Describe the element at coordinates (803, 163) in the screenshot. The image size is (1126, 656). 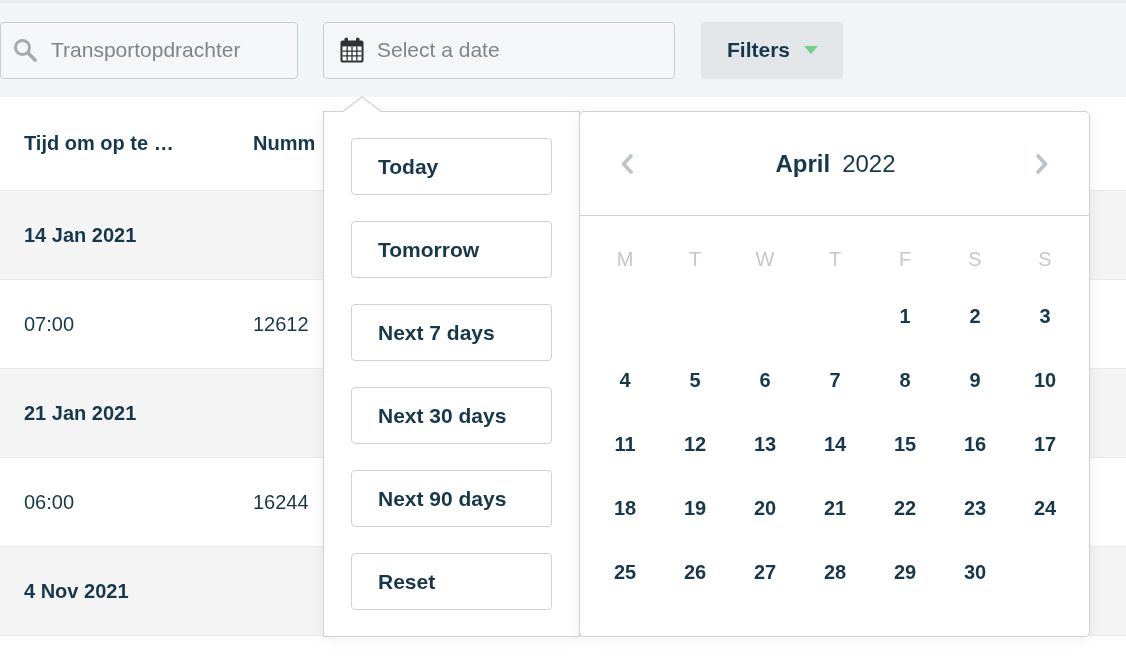
I see `month-label: April` at that location.